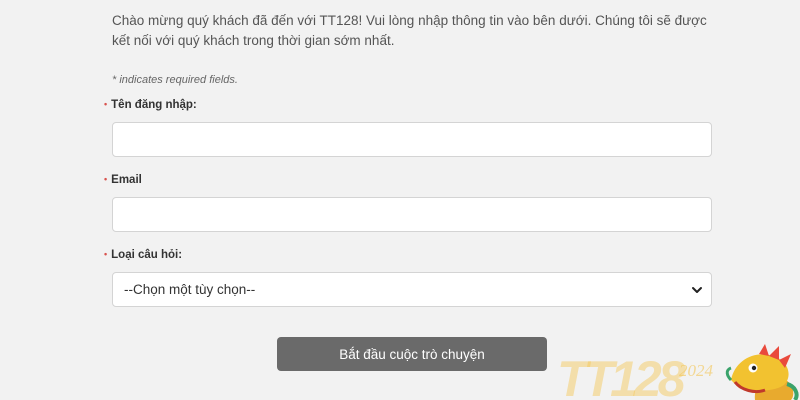 The image size is (800, 400). Describe the element at coordinates (190, 289) in the screenshot. I see `question-type-selected-value: --Chọn một tùy chọn--` at that location.